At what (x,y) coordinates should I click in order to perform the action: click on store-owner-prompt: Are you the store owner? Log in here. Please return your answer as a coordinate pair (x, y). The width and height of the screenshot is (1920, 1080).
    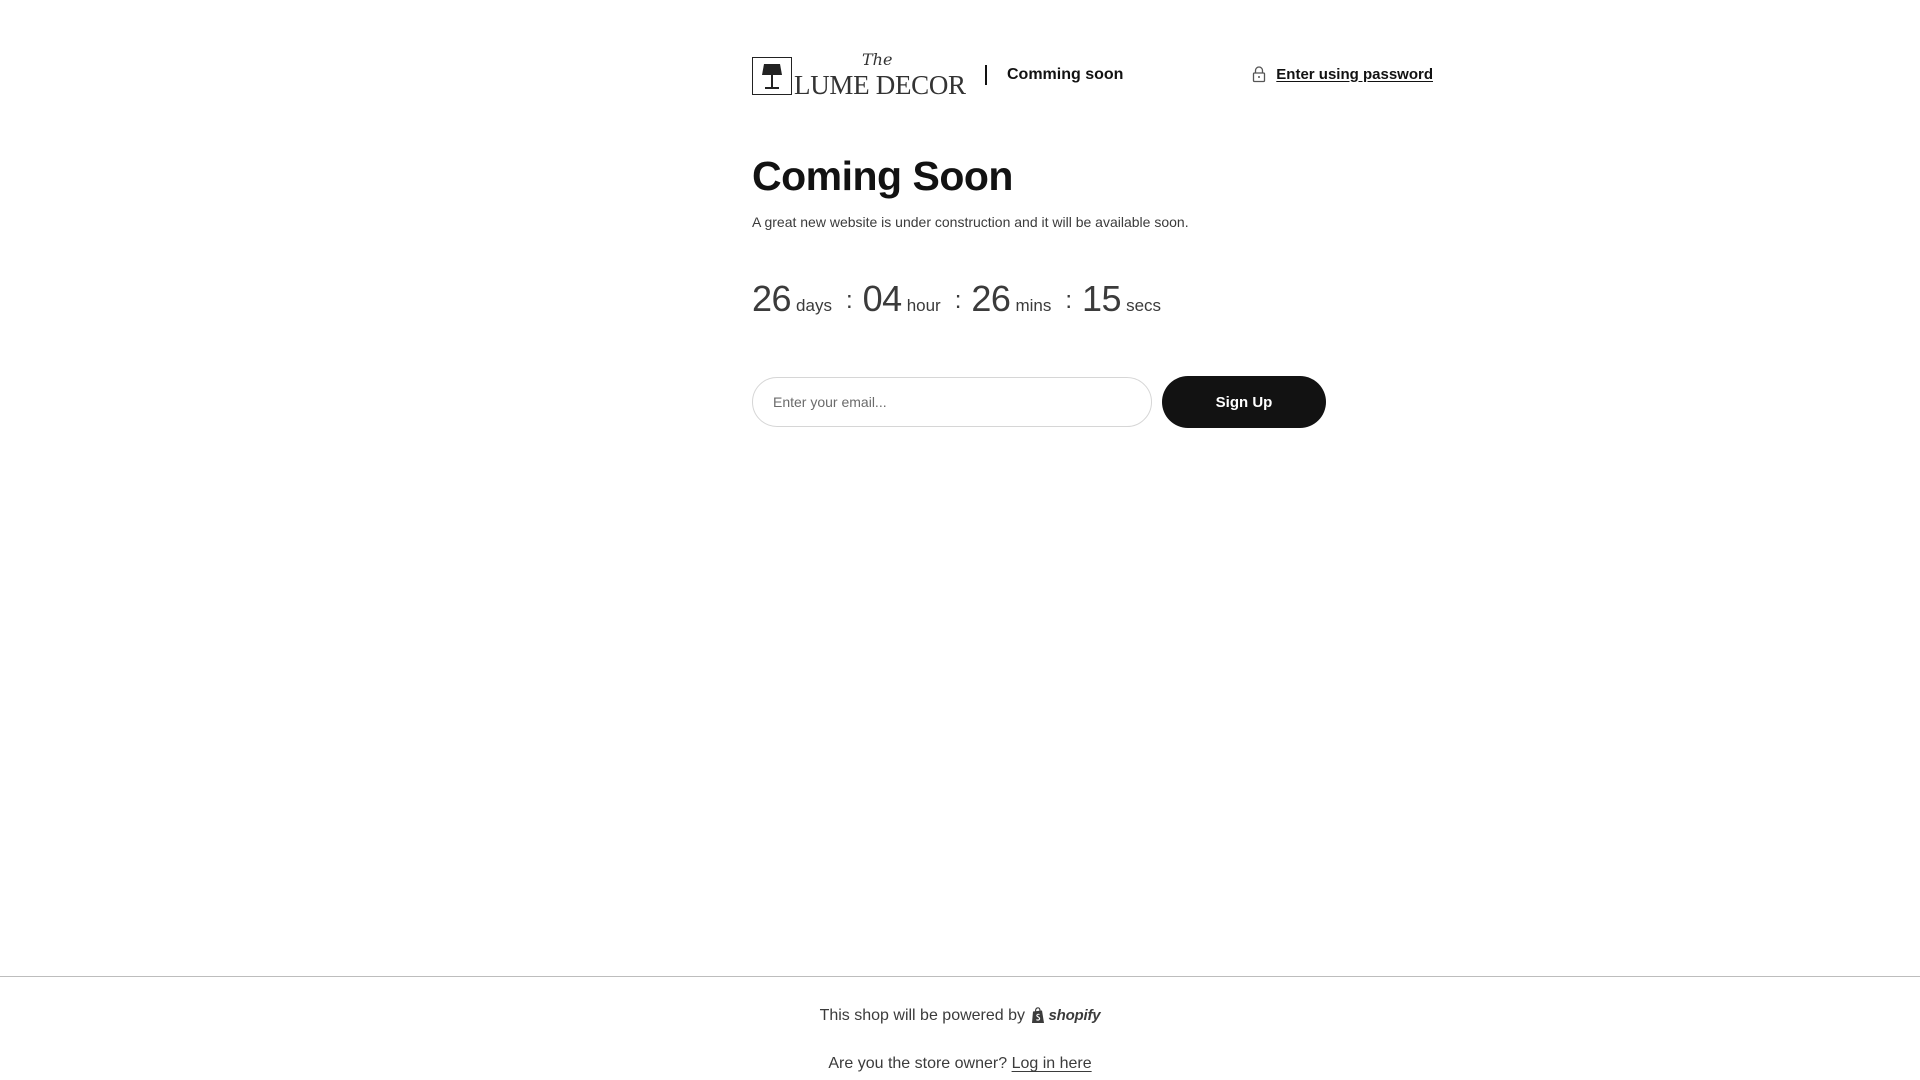
    Looking at the image, I should click on (960, 1064).